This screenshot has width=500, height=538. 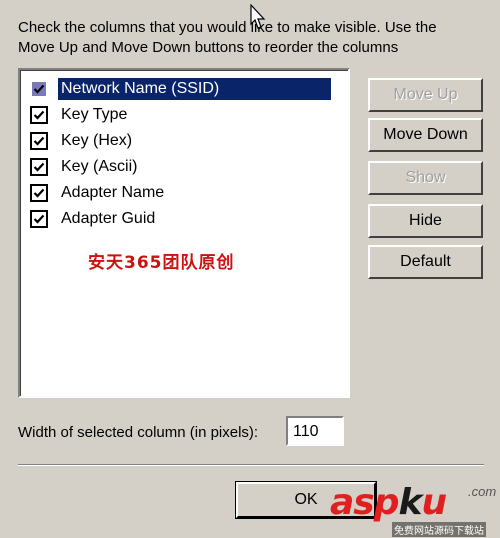 I want to click on move-up-button: Move Up, so click(x=425, y=95).